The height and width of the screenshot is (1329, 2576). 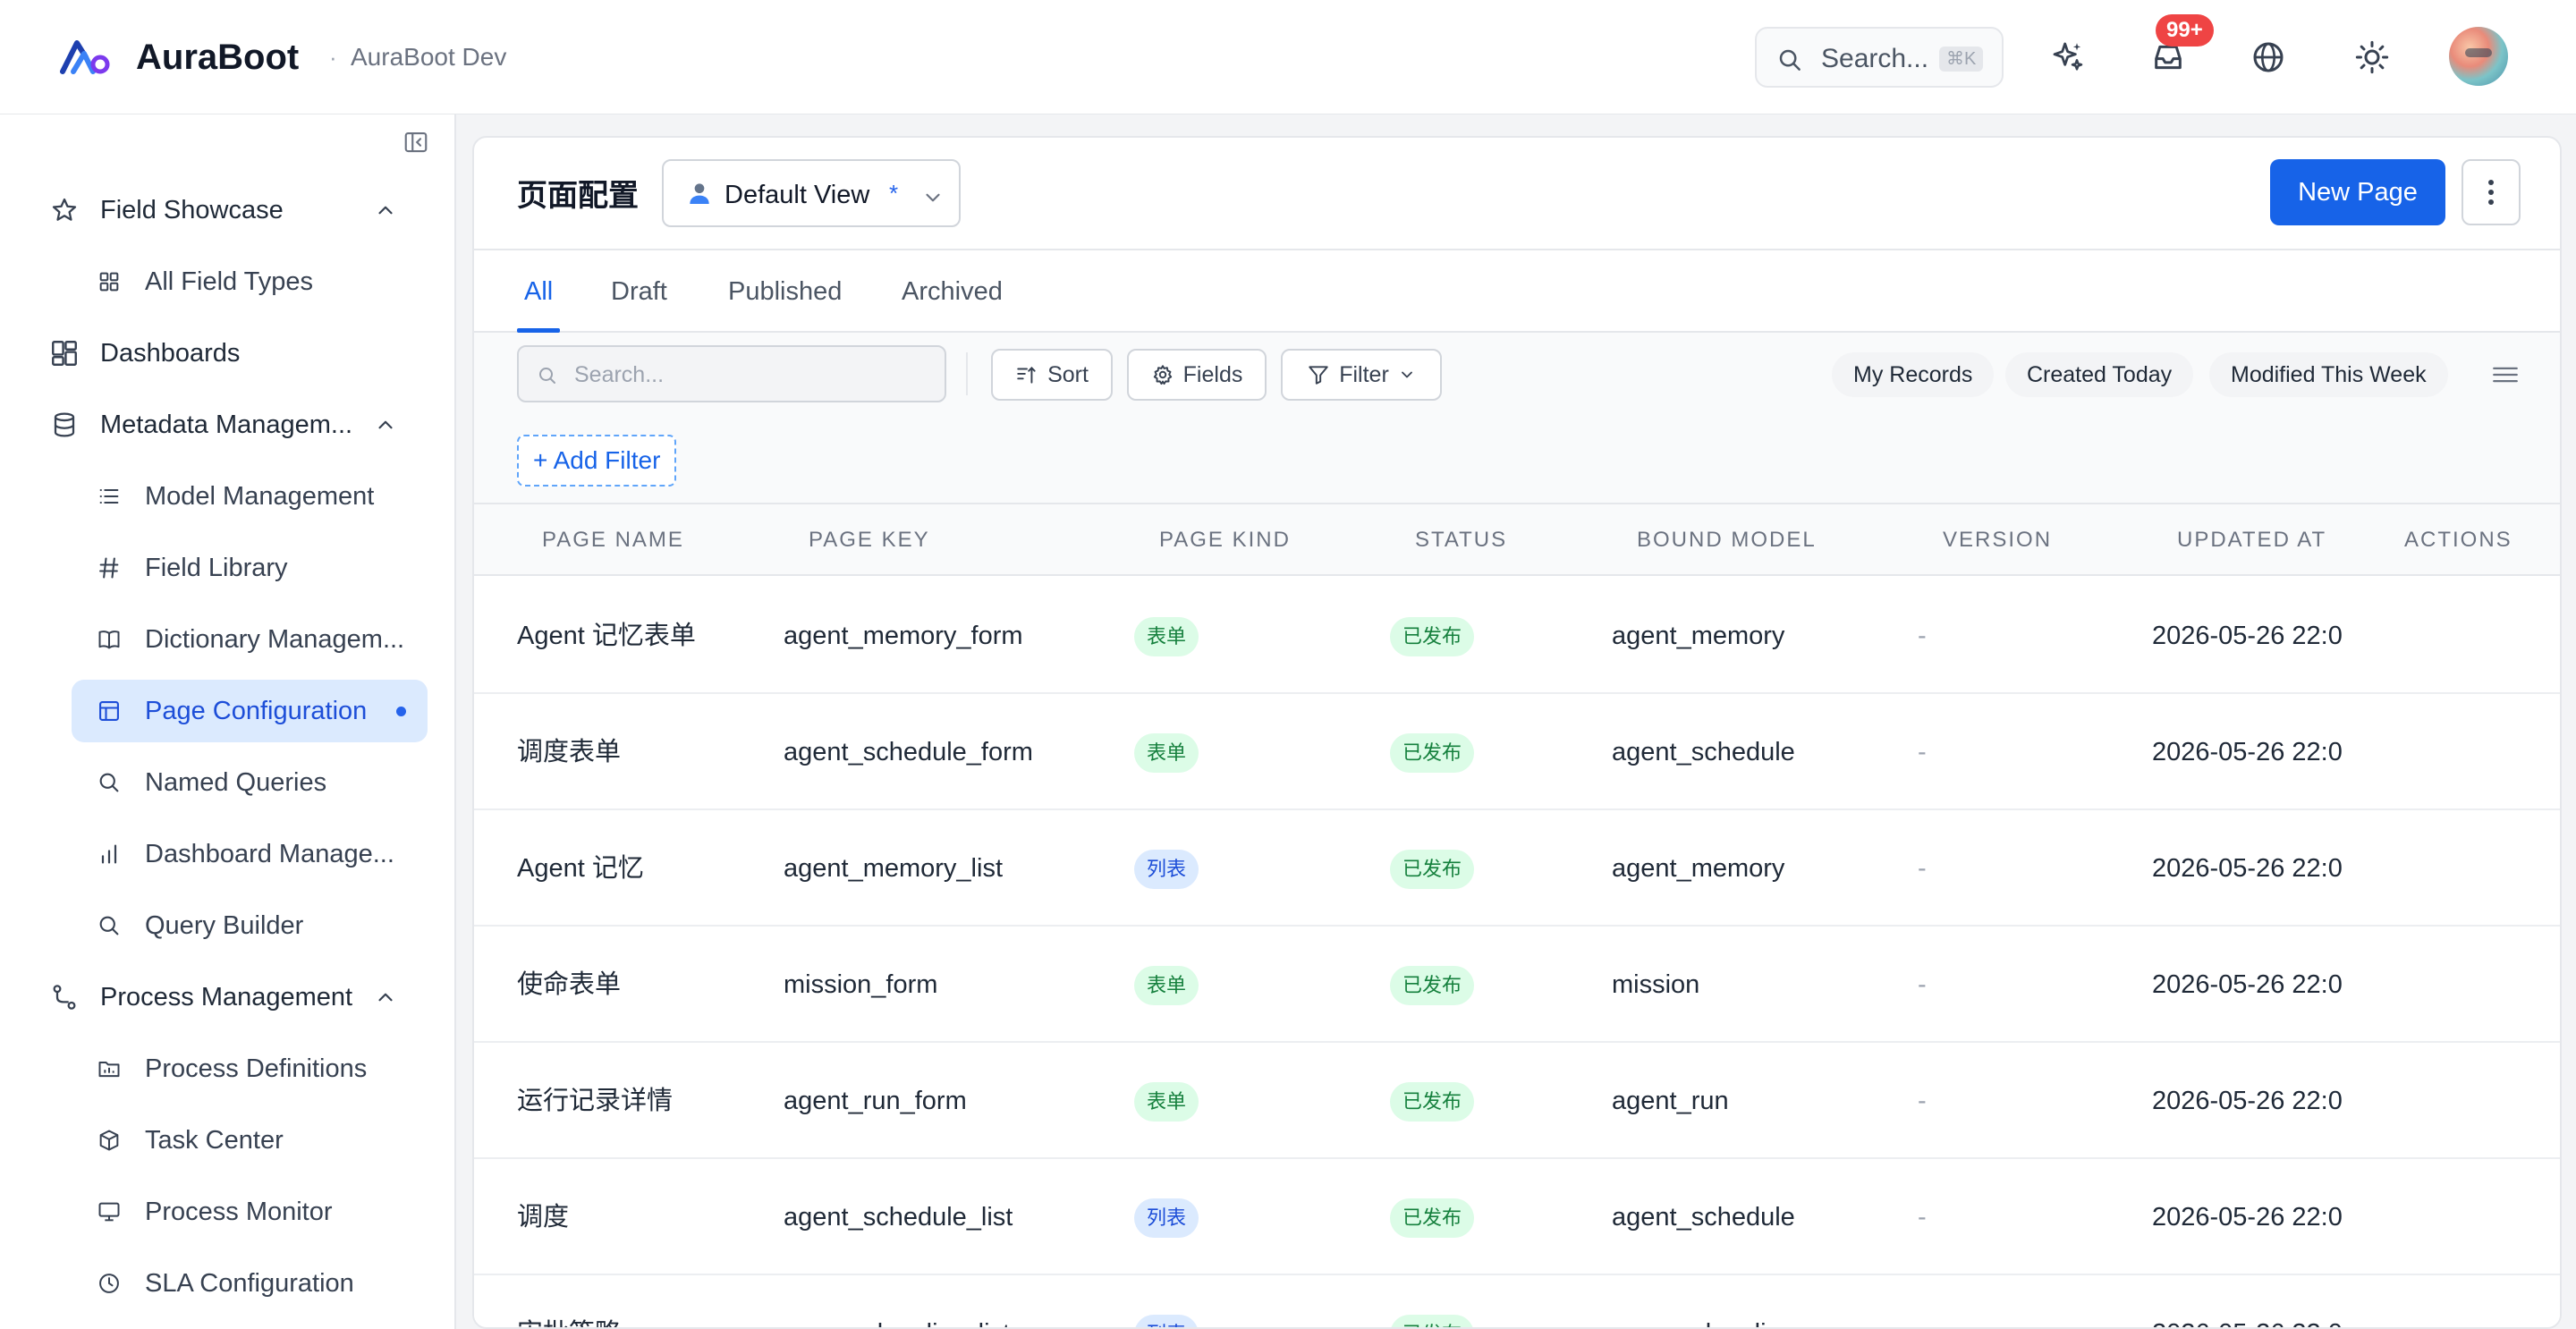 I want to click on new-page-button: New Page, so click(x=2357, y=192).